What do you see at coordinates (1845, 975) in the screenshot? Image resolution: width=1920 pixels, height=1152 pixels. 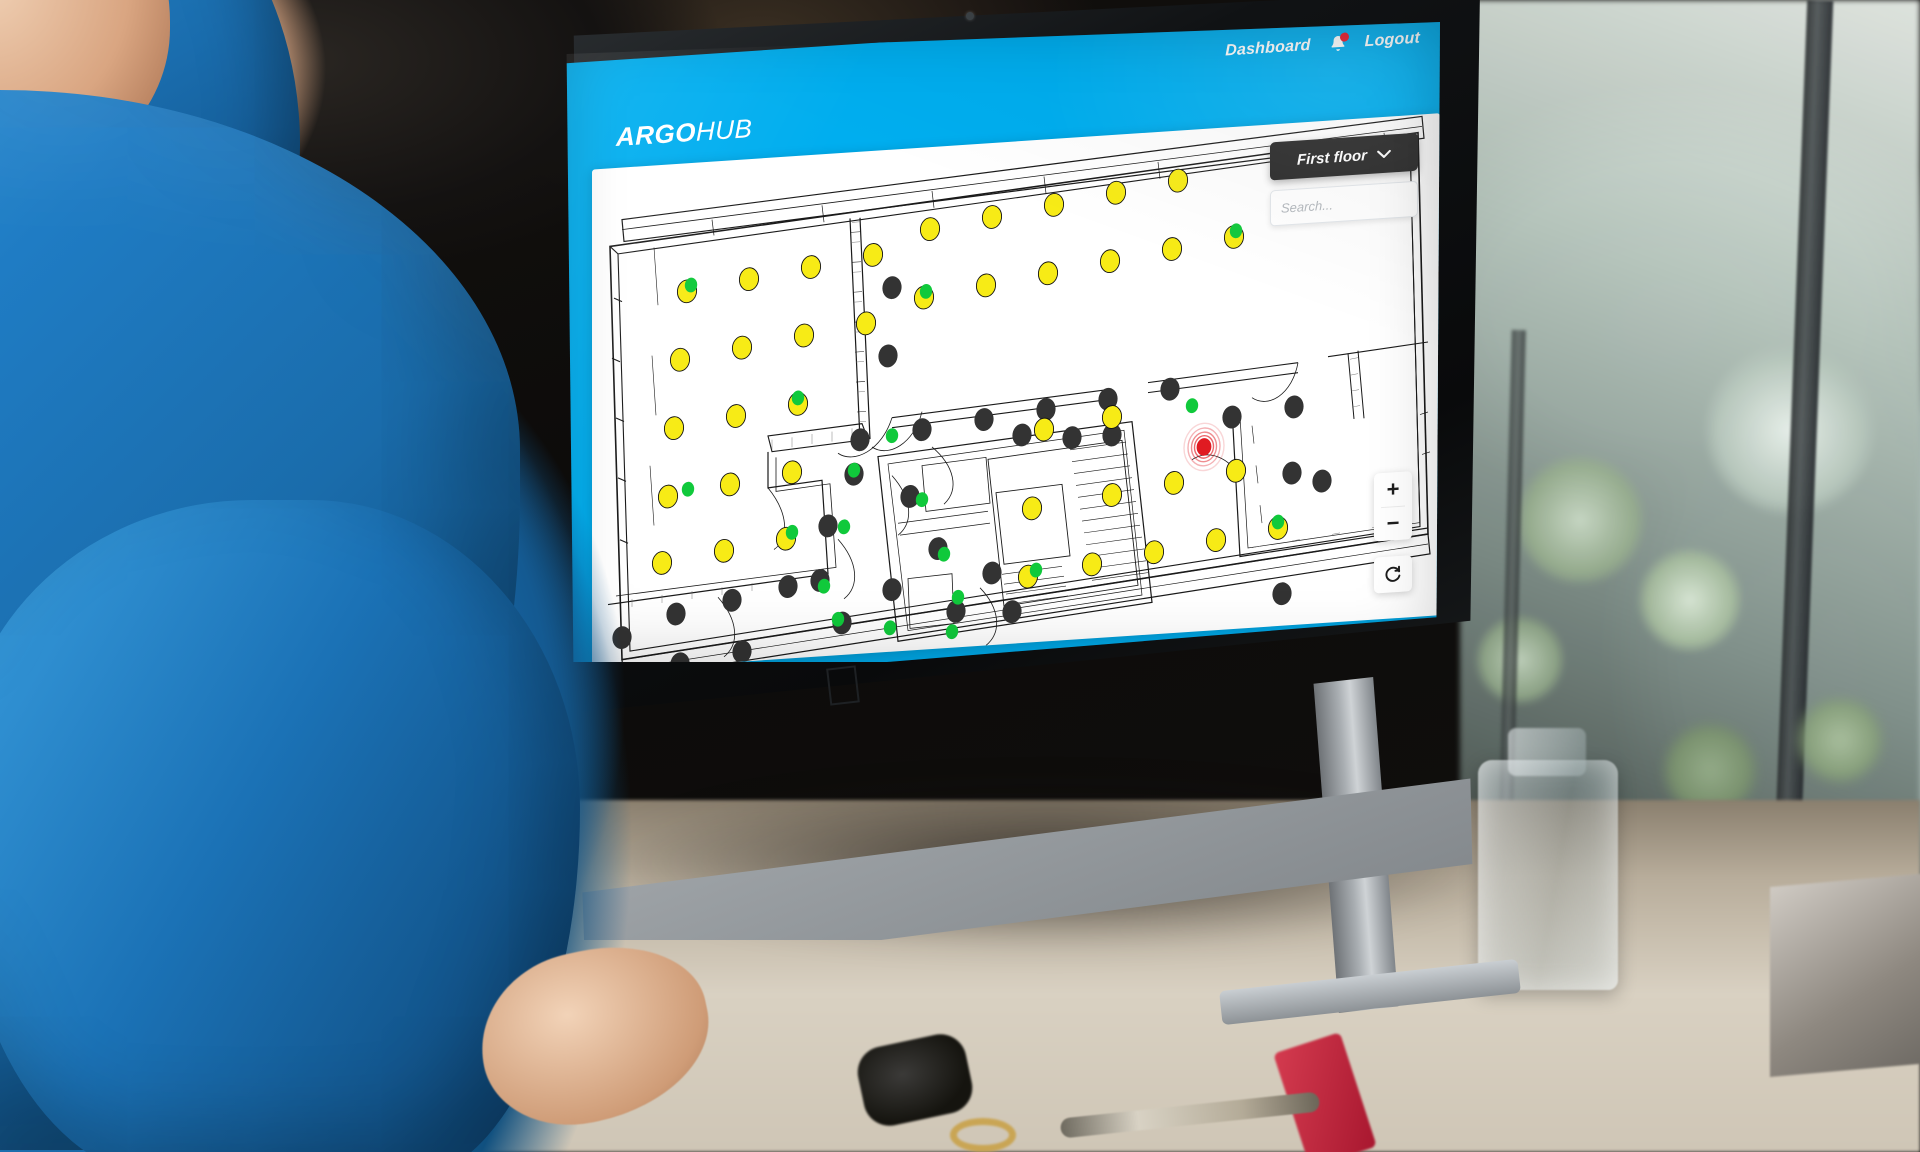 I see `stone-object` at bounding box center [1845, 975].